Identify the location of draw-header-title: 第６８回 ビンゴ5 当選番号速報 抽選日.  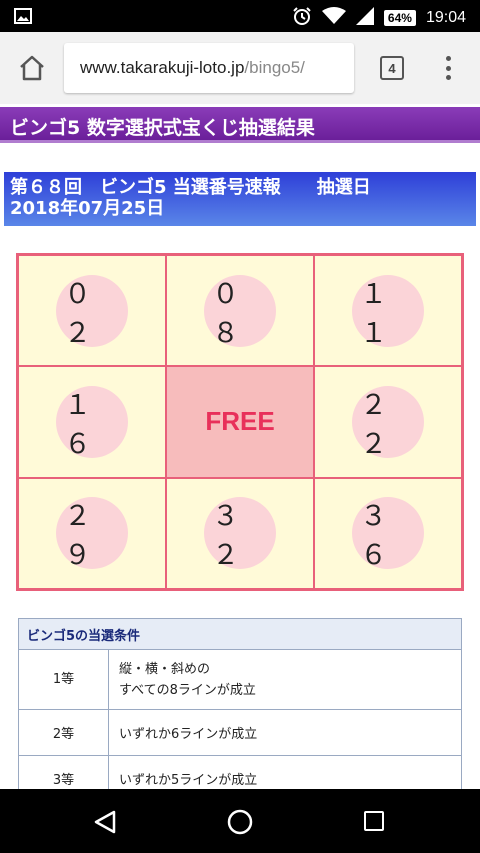
(190, 187).